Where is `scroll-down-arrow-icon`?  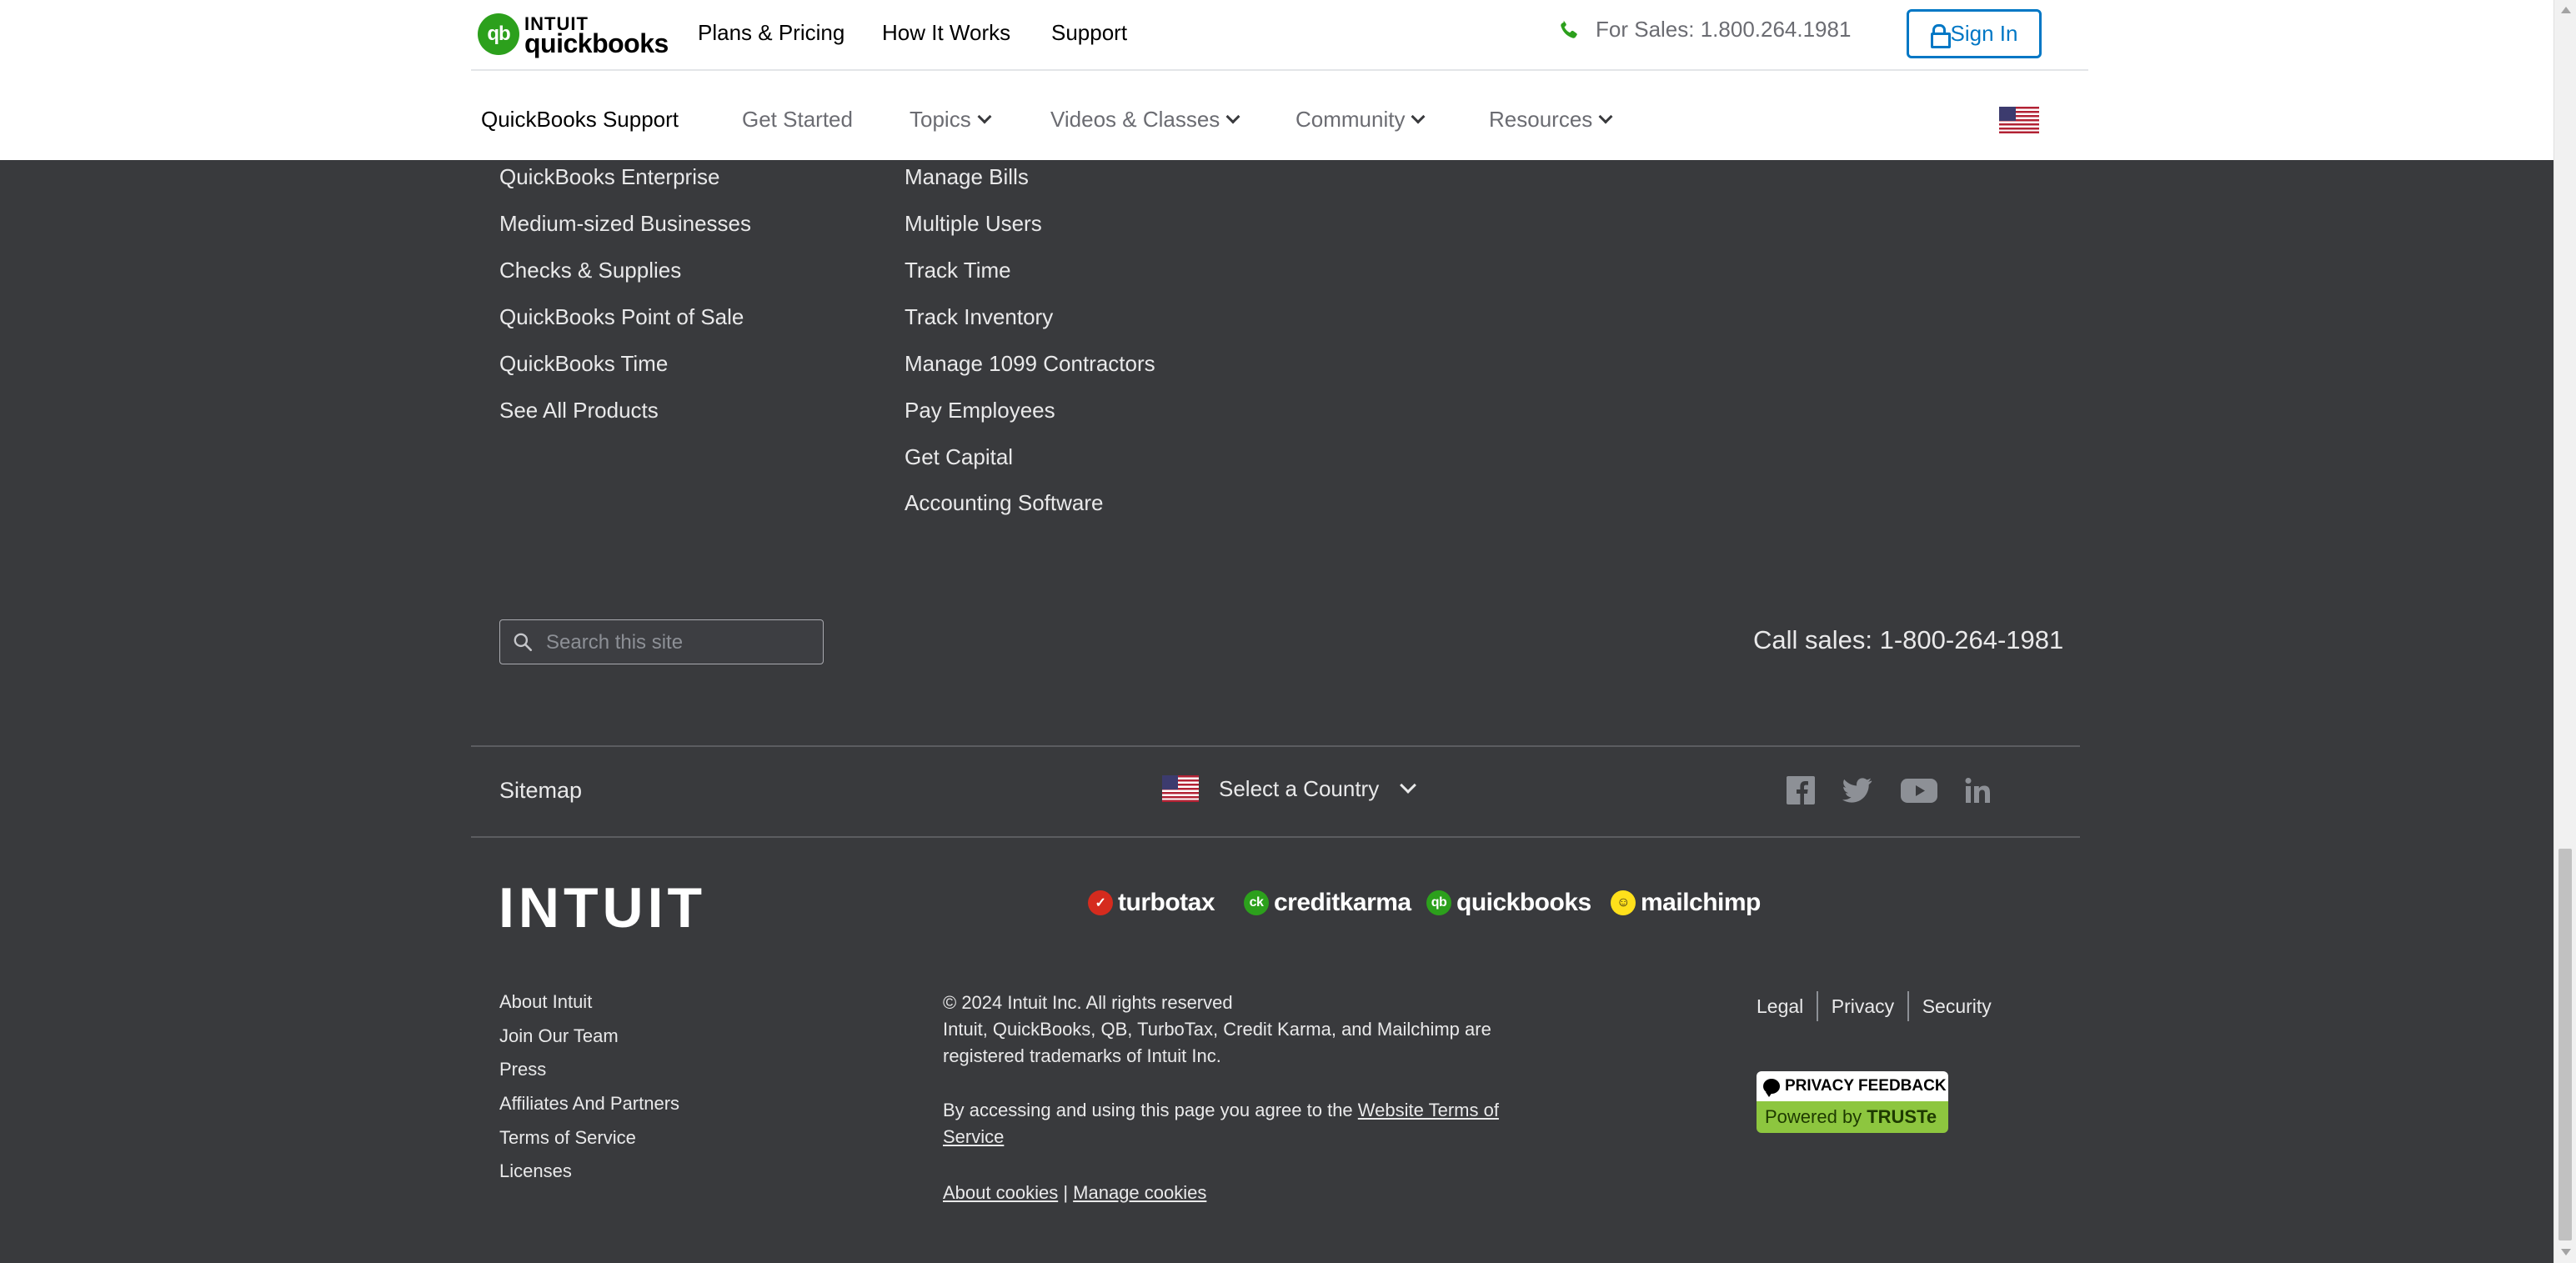 scroll-down-arrow-icon is located at coordinates (2566, 1252).